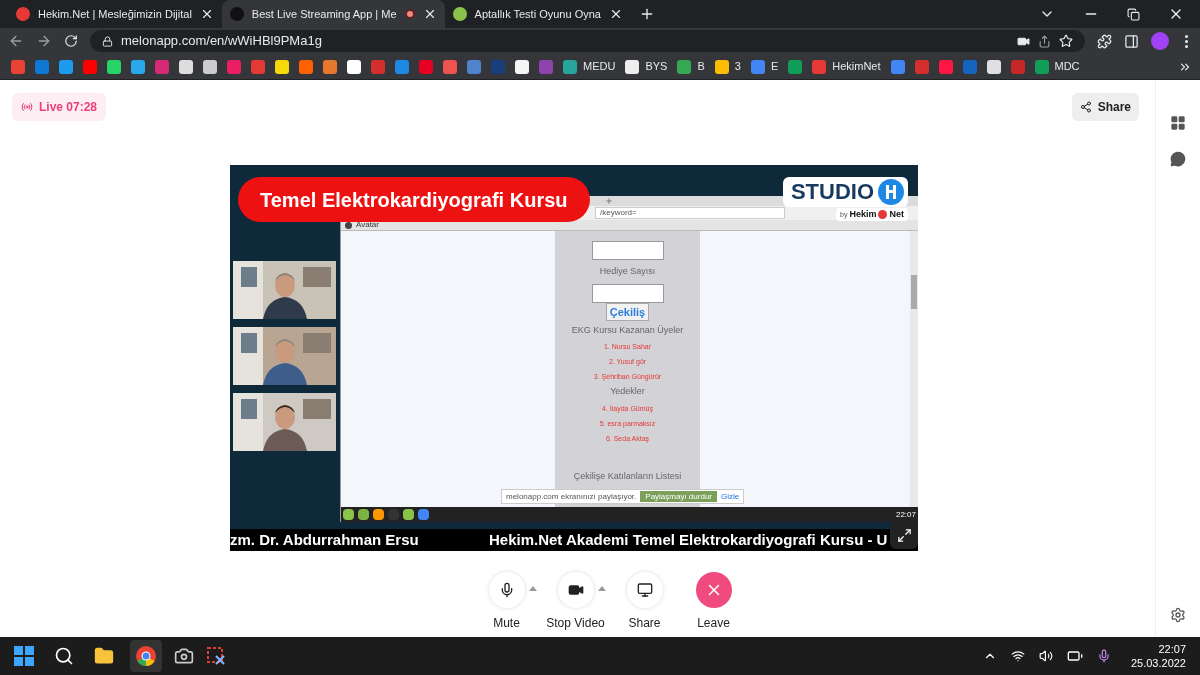 Image resolution: width=1200 pixels, height=675 pixels. What do you see at coordinates (367, 225) in the screenshot?
I see `bookmark-link: Avatar` at bounding box center [367, 225].